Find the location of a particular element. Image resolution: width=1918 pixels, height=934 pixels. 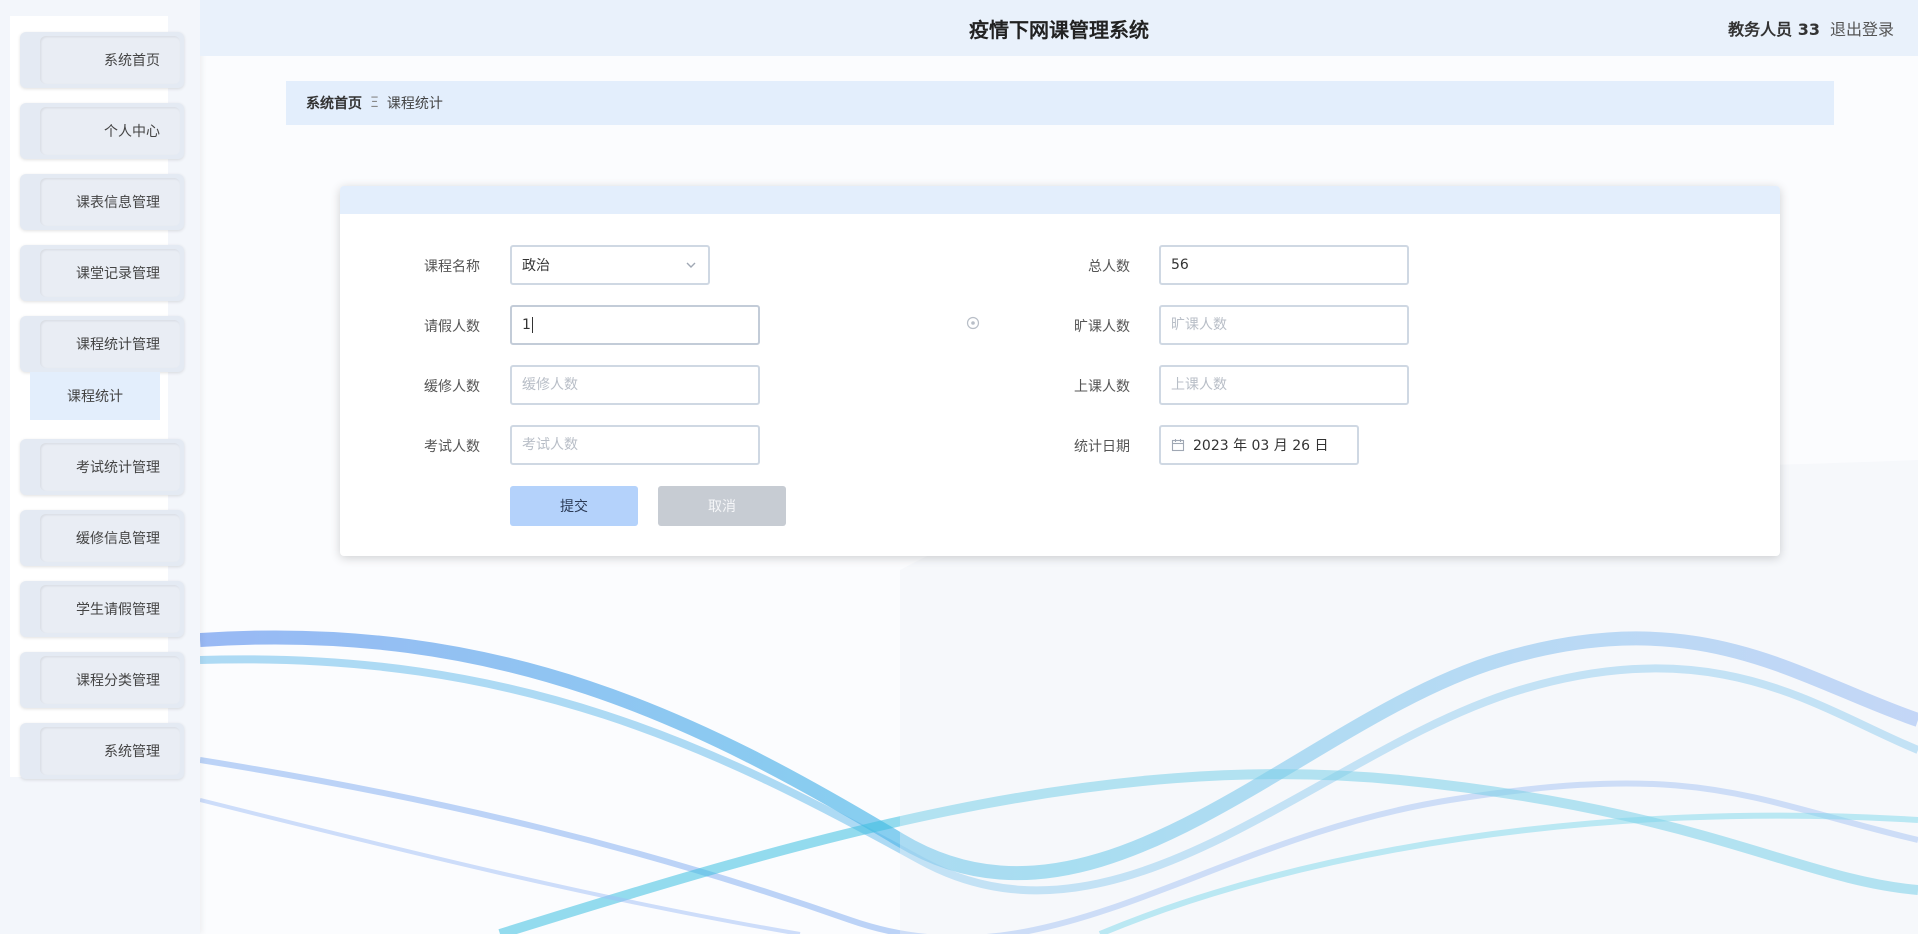

deferred-field is located at coordinates (635, 385).